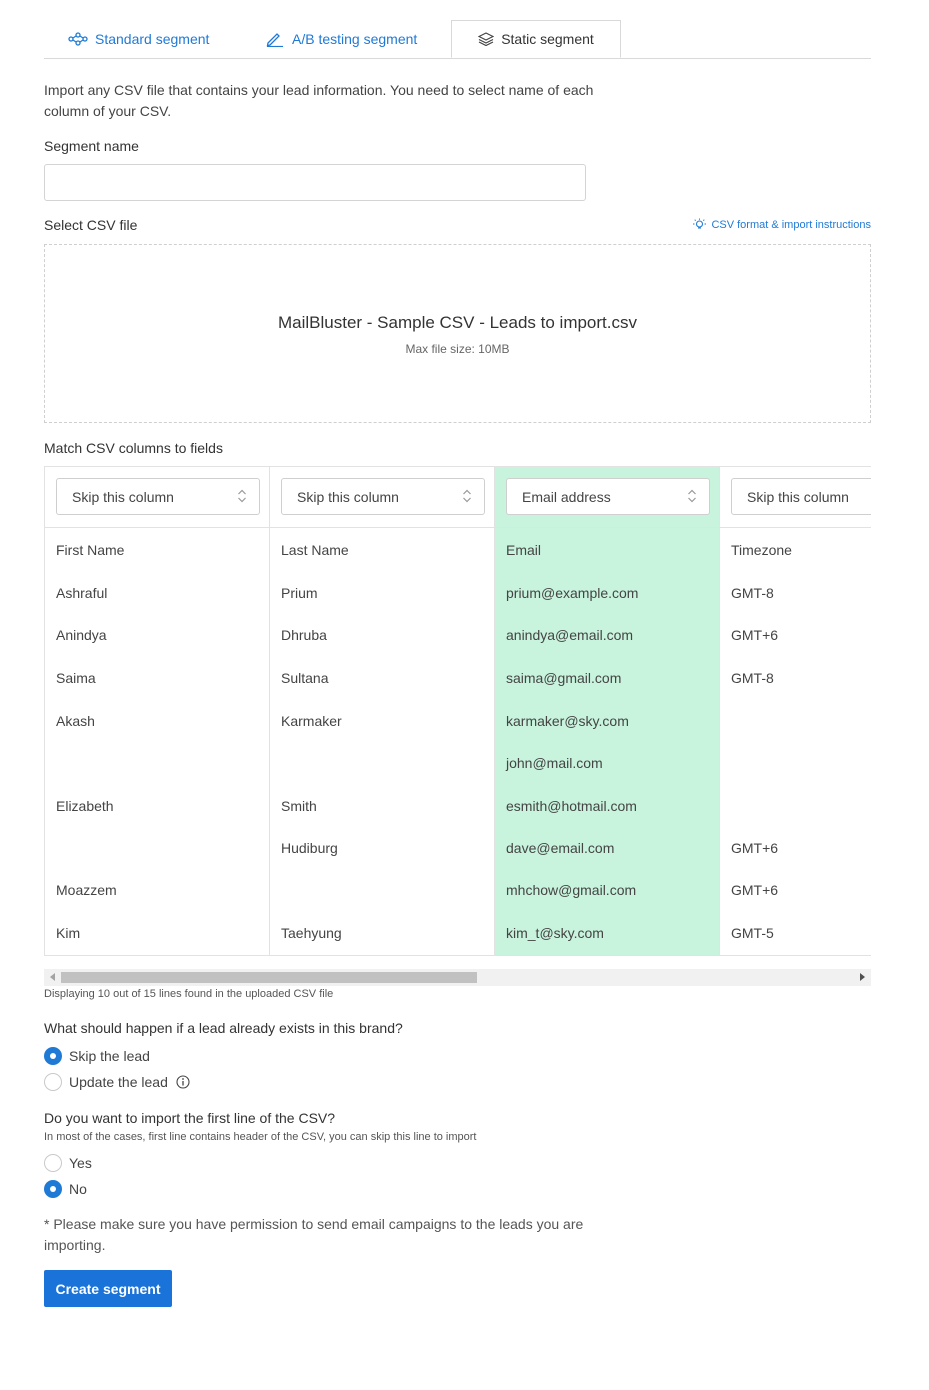  What do you see at coordinates (152, 38) in the screenshot?
I see `tab-label: Standard segment` at bounding box center [152, 38].